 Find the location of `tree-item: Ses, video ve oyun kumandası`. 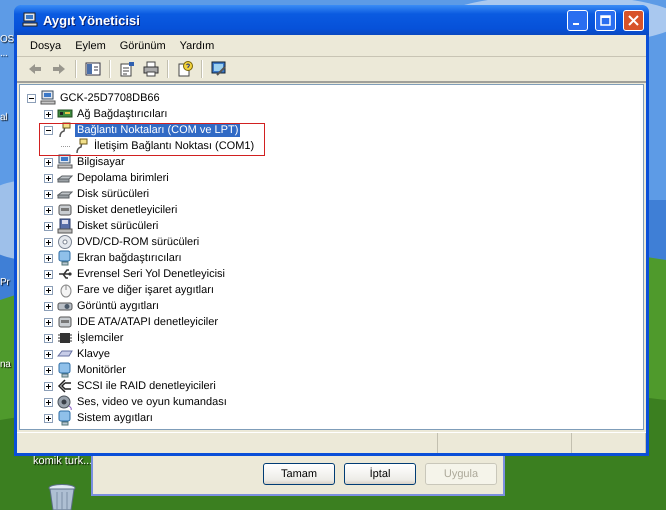

tree-item: Ses, video ve oyun kumandası is located at coordinates (152, 402).